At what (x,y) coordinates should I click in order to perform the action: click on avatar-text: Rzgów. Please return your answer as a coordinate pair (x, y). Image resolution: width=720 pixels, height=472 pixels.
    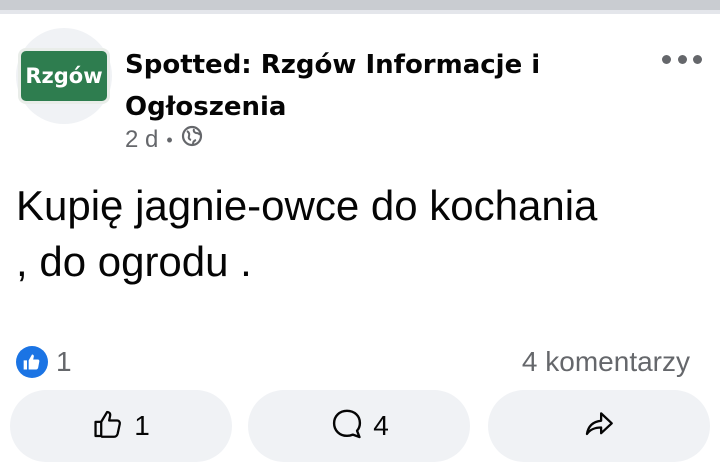
    Looking at the image, I should click on (64, 76).